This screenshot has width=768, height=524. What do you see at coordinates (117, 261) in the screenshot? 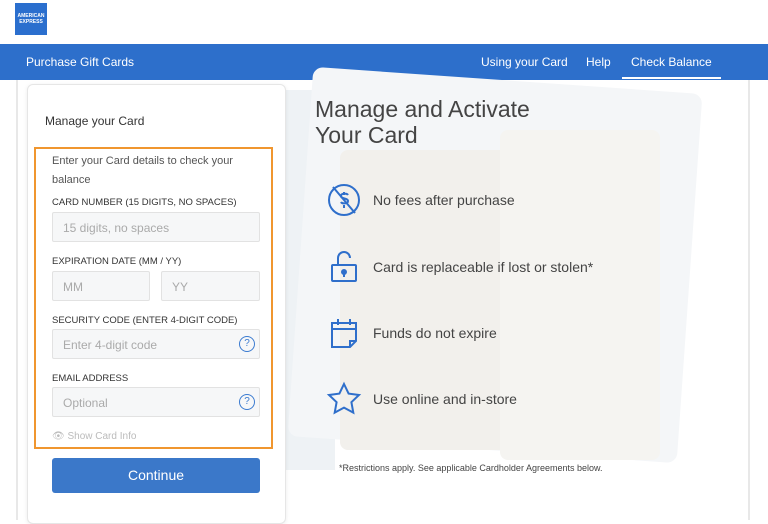
I see `expiration-label: EXPIRATION DATE (MM / YY)` at bounding box center [117, 261].